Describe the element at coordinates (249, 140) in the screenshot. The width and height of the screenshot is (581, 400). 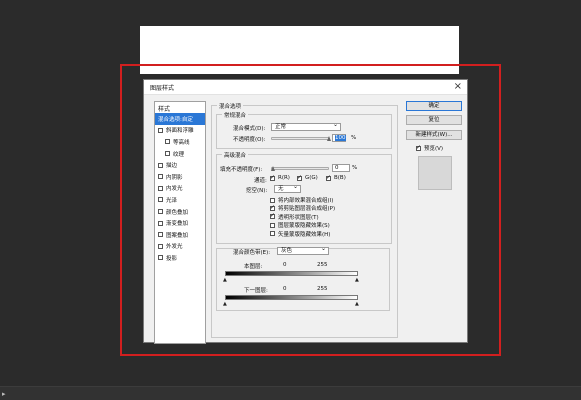
I see `opacity-label: 不透明度(O):` at that location.